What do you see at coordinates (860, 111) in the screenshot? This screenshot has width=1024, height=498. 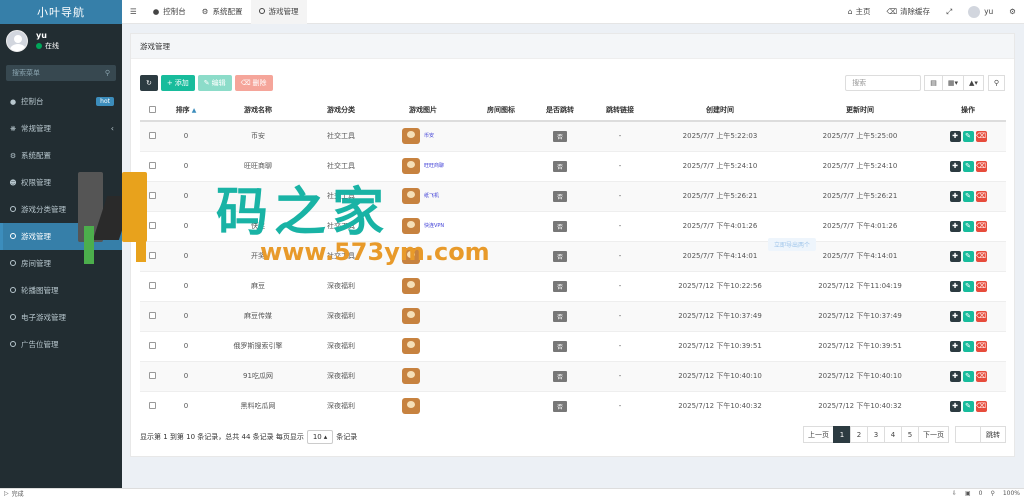 I see `col-updated: 更新时间` at bounding box center [860, 111].